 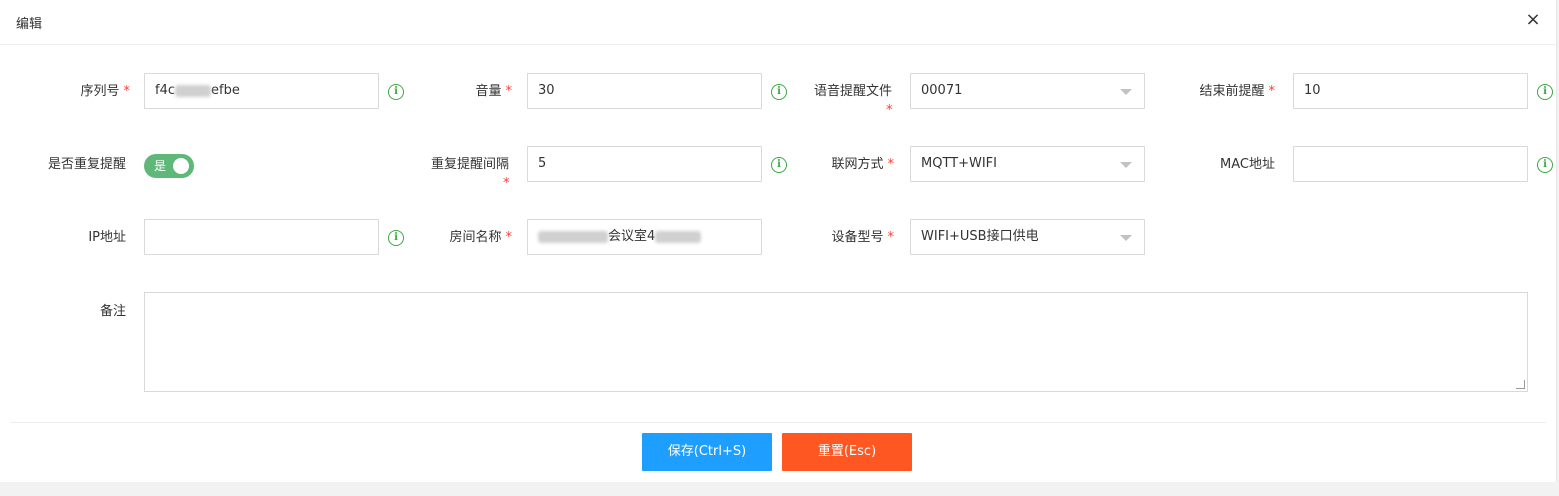 I want to click on footer-divider, so click(x=778, y=422).